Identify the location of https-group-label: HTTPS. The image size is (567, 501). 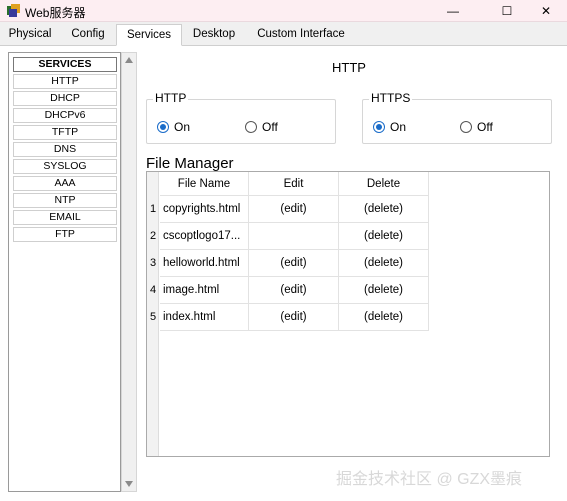
(391, 98).